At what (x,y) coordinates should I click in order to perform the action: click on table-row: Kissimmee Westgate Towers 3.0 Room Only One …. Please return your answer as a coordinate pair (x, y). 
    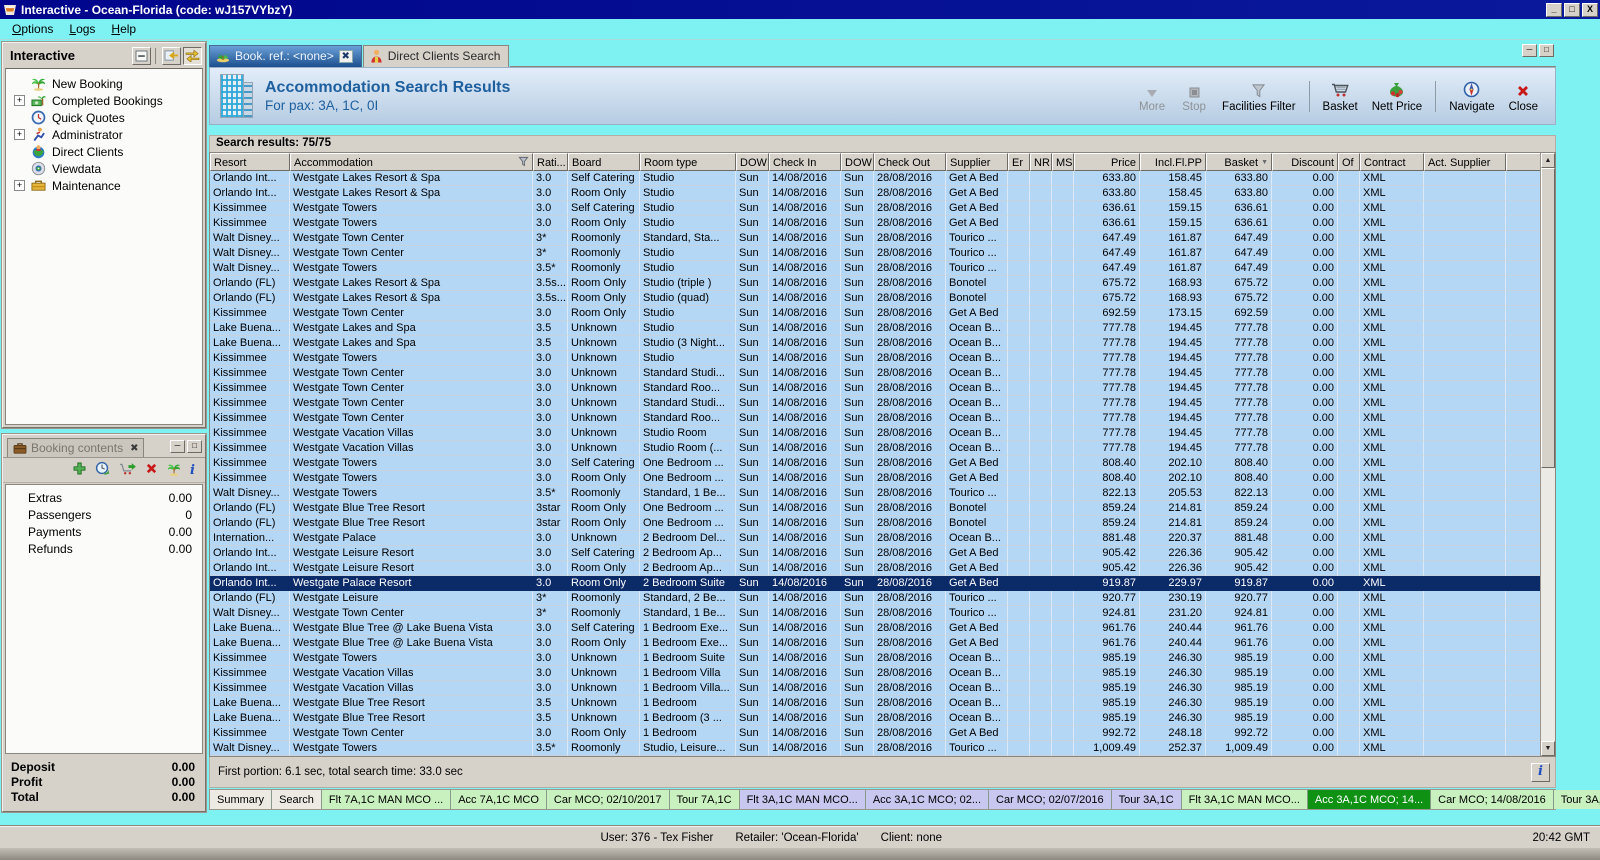
    Looking at the image, I should click on (882, 478).